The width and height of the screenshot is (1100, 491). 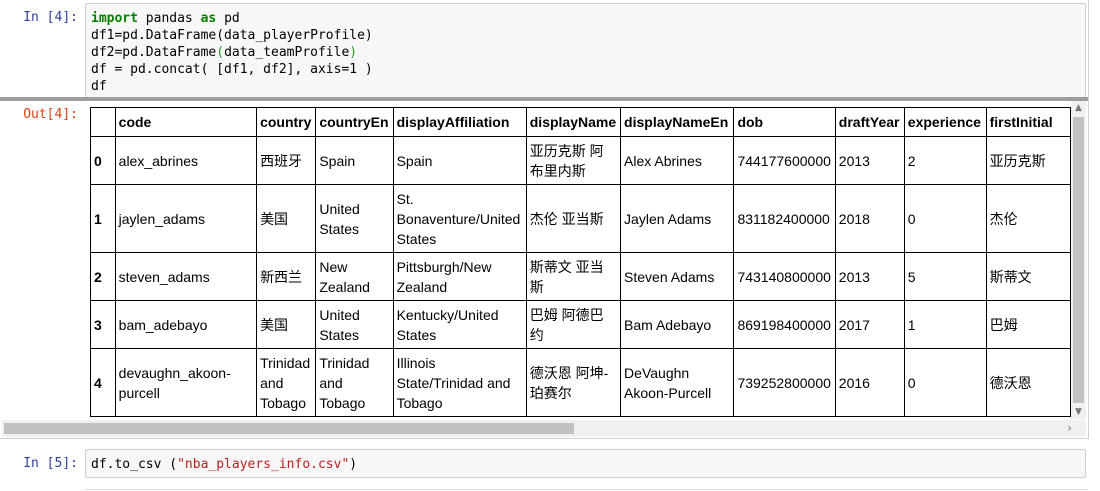 I want to click on table-cell: 831182400000, so click(x=784, y=218).